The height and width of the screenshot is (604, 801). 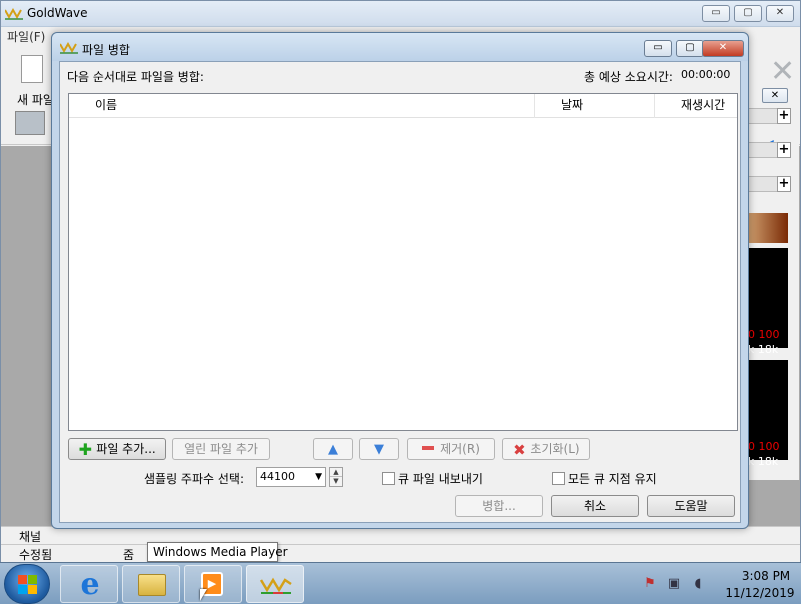 I want to click on control-row-3: +, so click(x=769, y=184).